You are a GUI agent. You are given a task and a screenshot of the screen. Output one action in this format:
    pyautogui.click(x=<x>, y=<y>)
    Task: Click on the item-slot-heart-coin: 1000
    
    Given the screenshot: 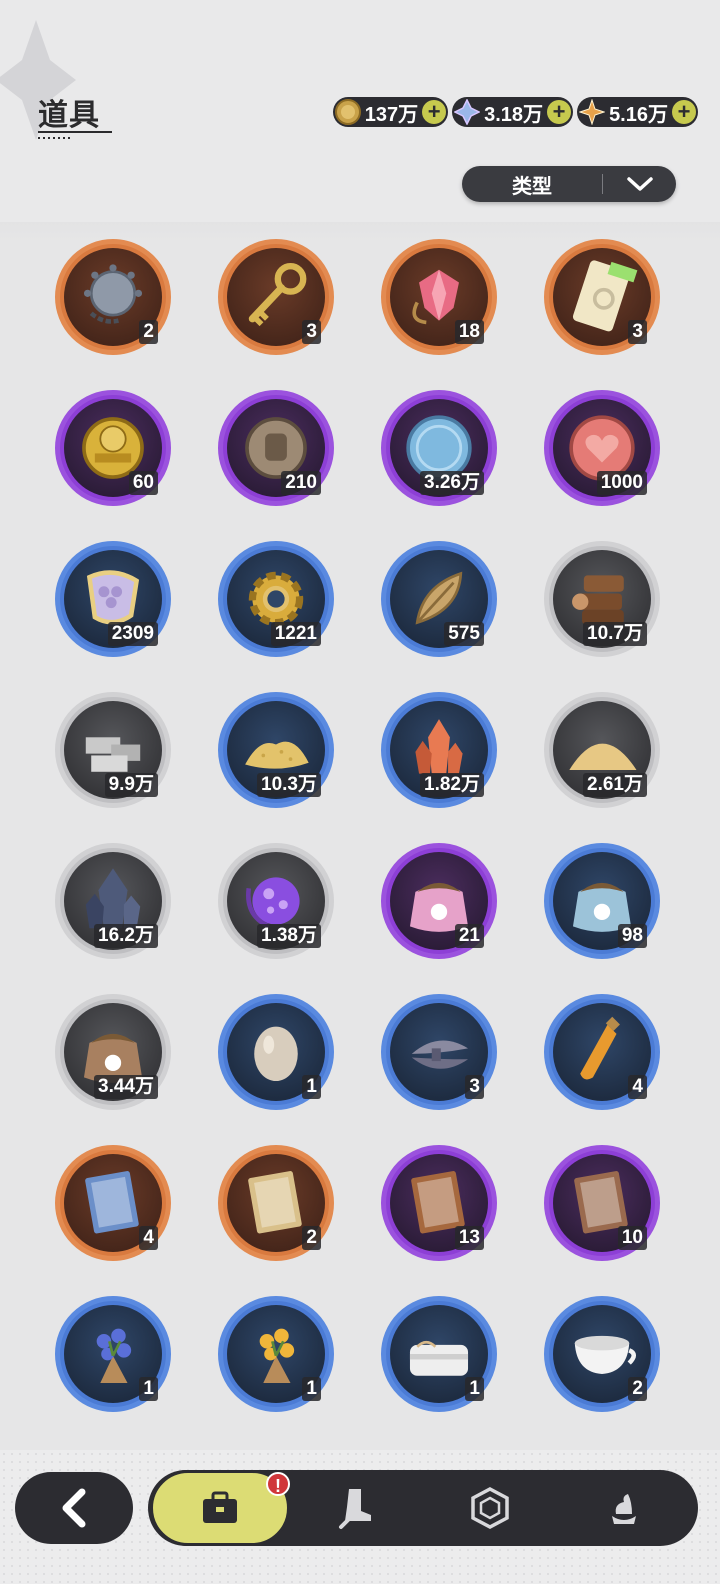 What is the action you would take?
    pyautogui.click(x=602, y=448)
    